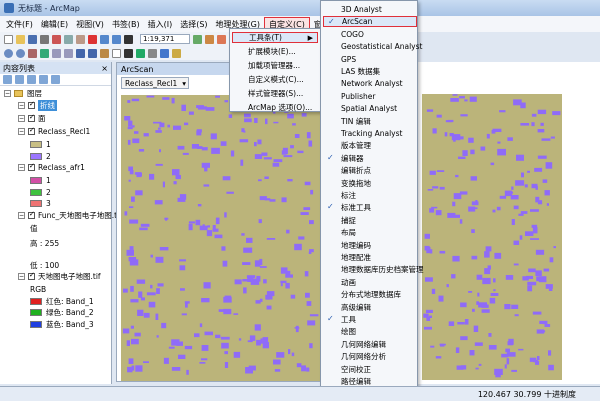 The height and width of the screenshot is (401, 600). Describe the element at coordinates (59, 276) in the screenshot. I see `toc-layer: − 天地图电子地图.tif` at that location.